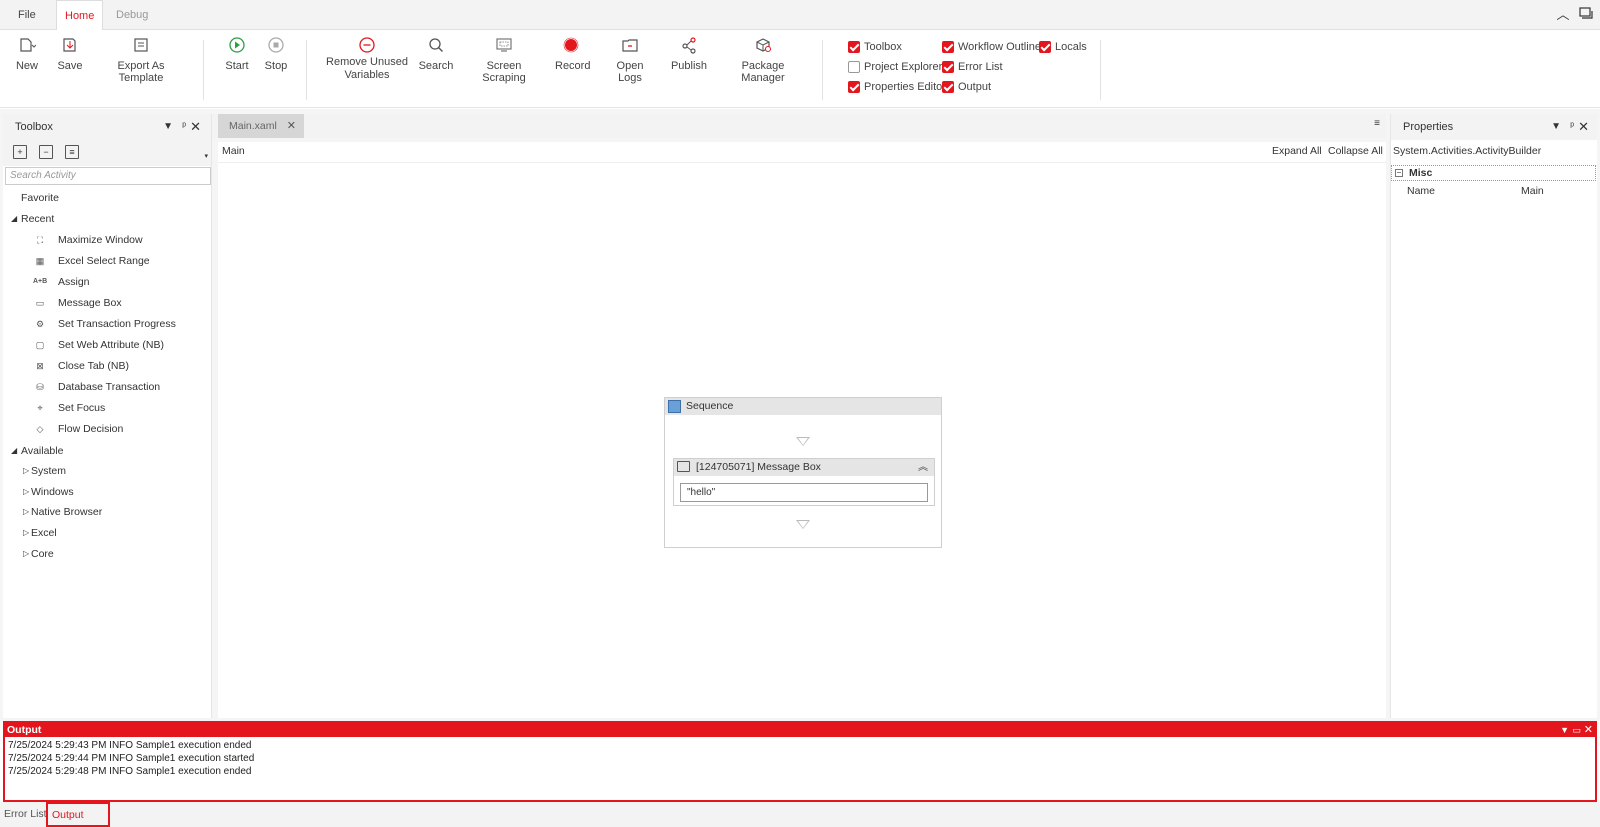 The image size is (1600, 827). I want to click on divider, so click(802, 162).